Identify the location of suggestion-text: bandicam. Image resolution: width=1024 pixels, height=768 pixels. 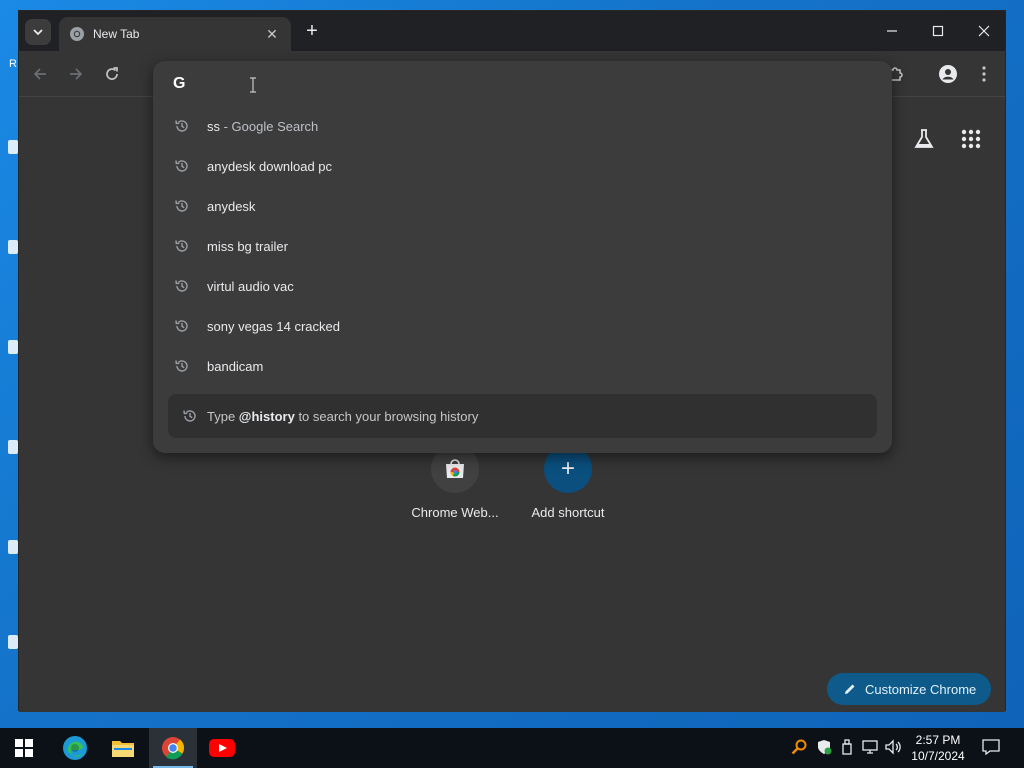
(235, 366).